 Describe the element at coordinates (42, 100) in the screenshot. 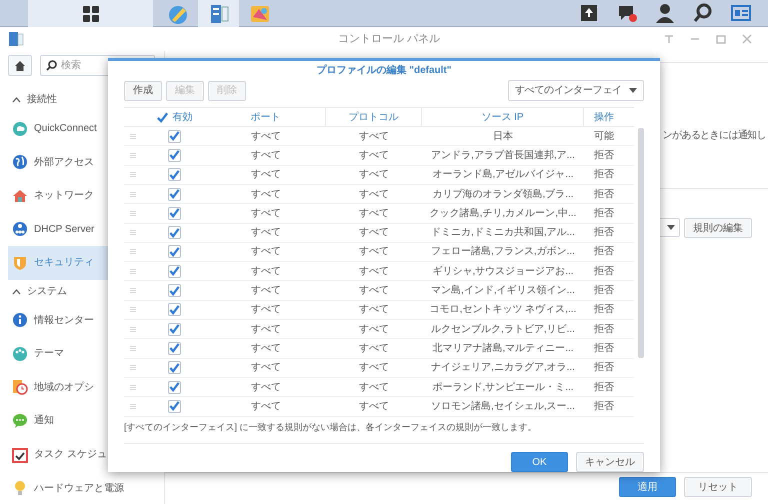

I see `section-header: 接続性` at that location.